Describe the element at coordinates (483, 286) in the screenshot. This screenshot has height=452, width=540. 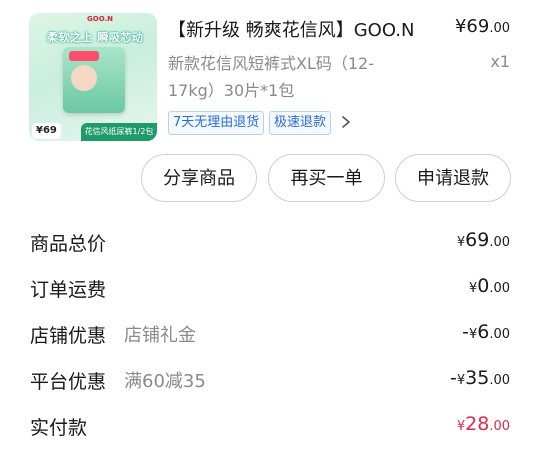
I see `value-integer: 0` at that location.